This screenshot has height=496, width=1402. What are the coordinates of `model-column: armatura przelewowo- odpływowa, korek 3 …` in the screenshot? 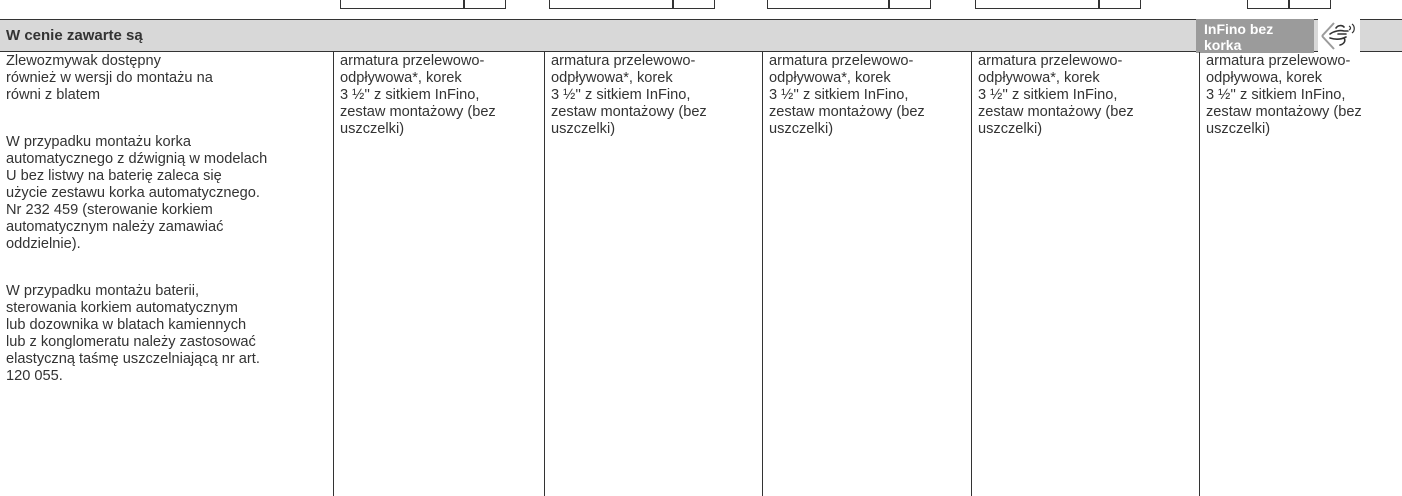 It's located at (1300, 274).